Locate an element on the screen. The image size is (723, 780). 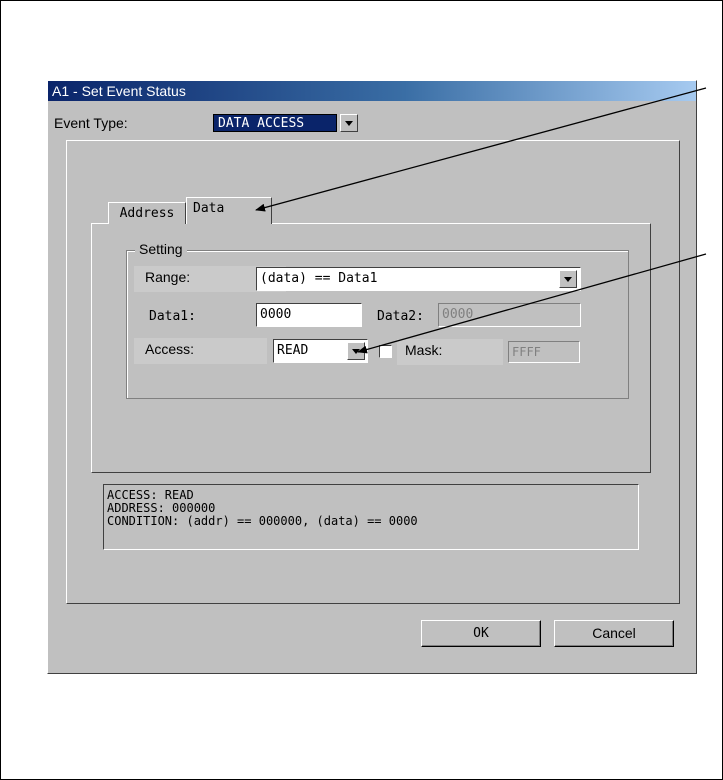
arrow-to-access-dropdown is located at coordinates (532, 303).